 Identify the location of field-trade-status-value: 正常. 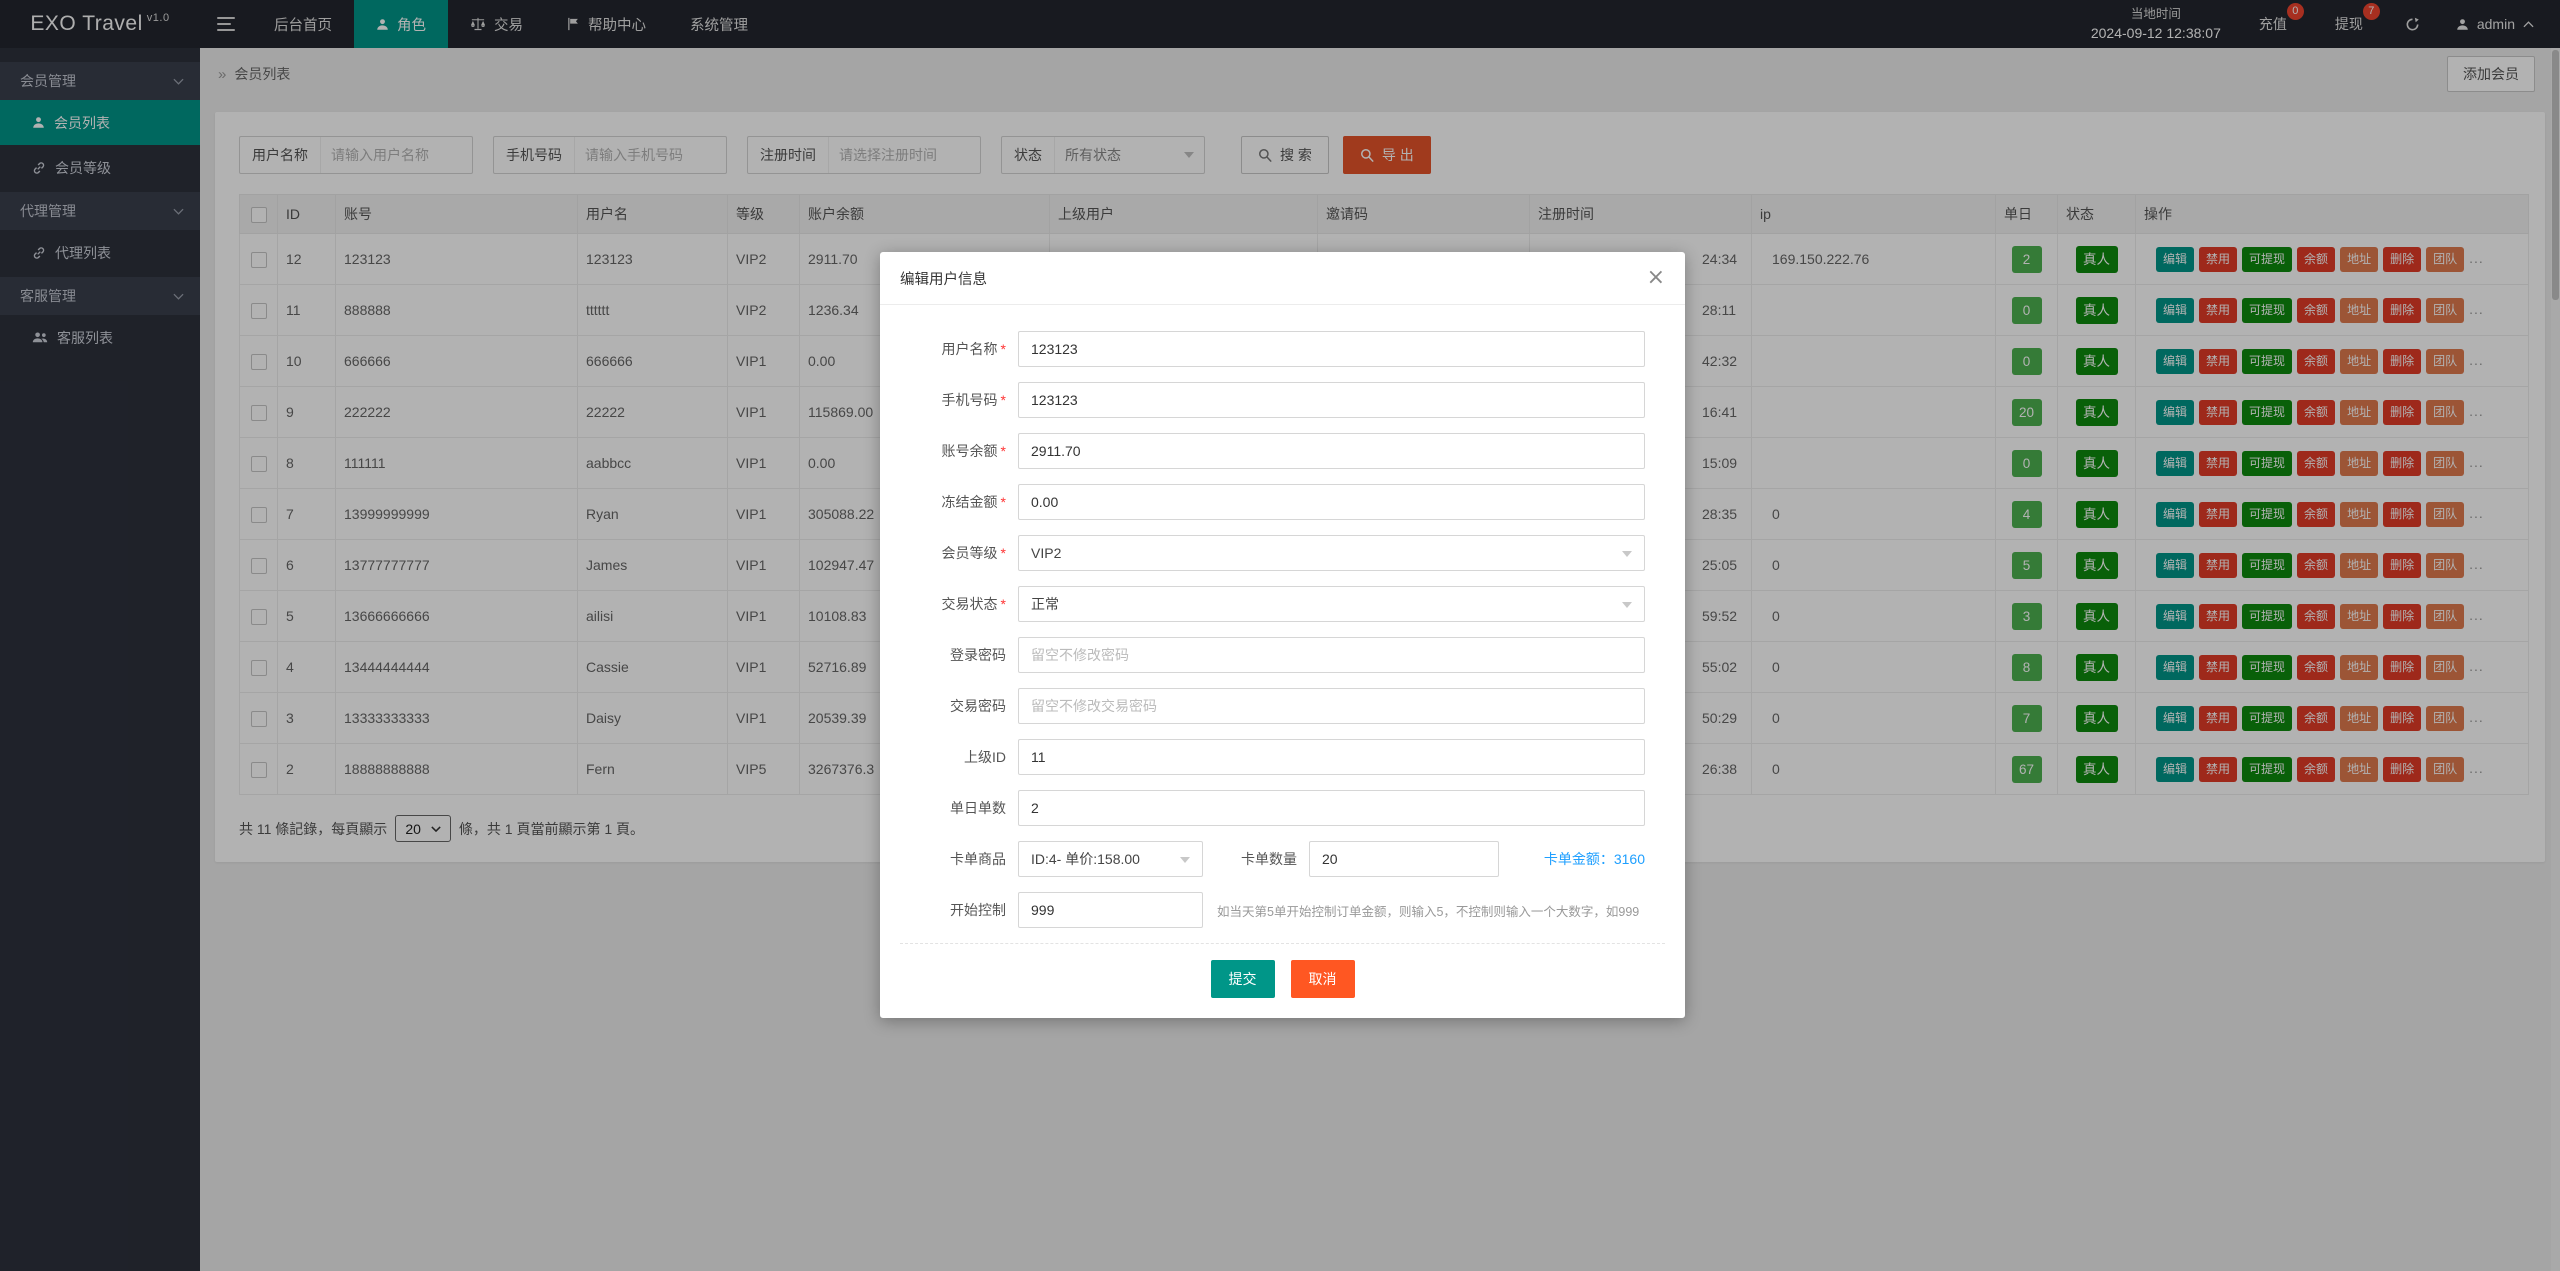
(1045, 604).